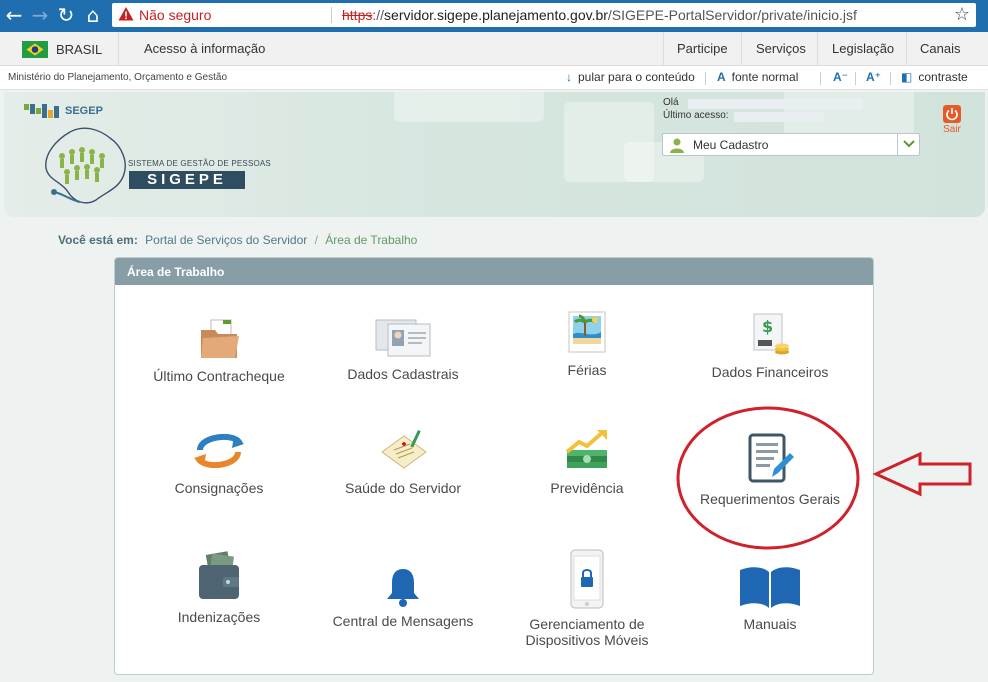 The height and width of the screenshot is (682, 988). I want to click on tile-ultimo-contracheque: Último Contracheque, so click(219, 350).